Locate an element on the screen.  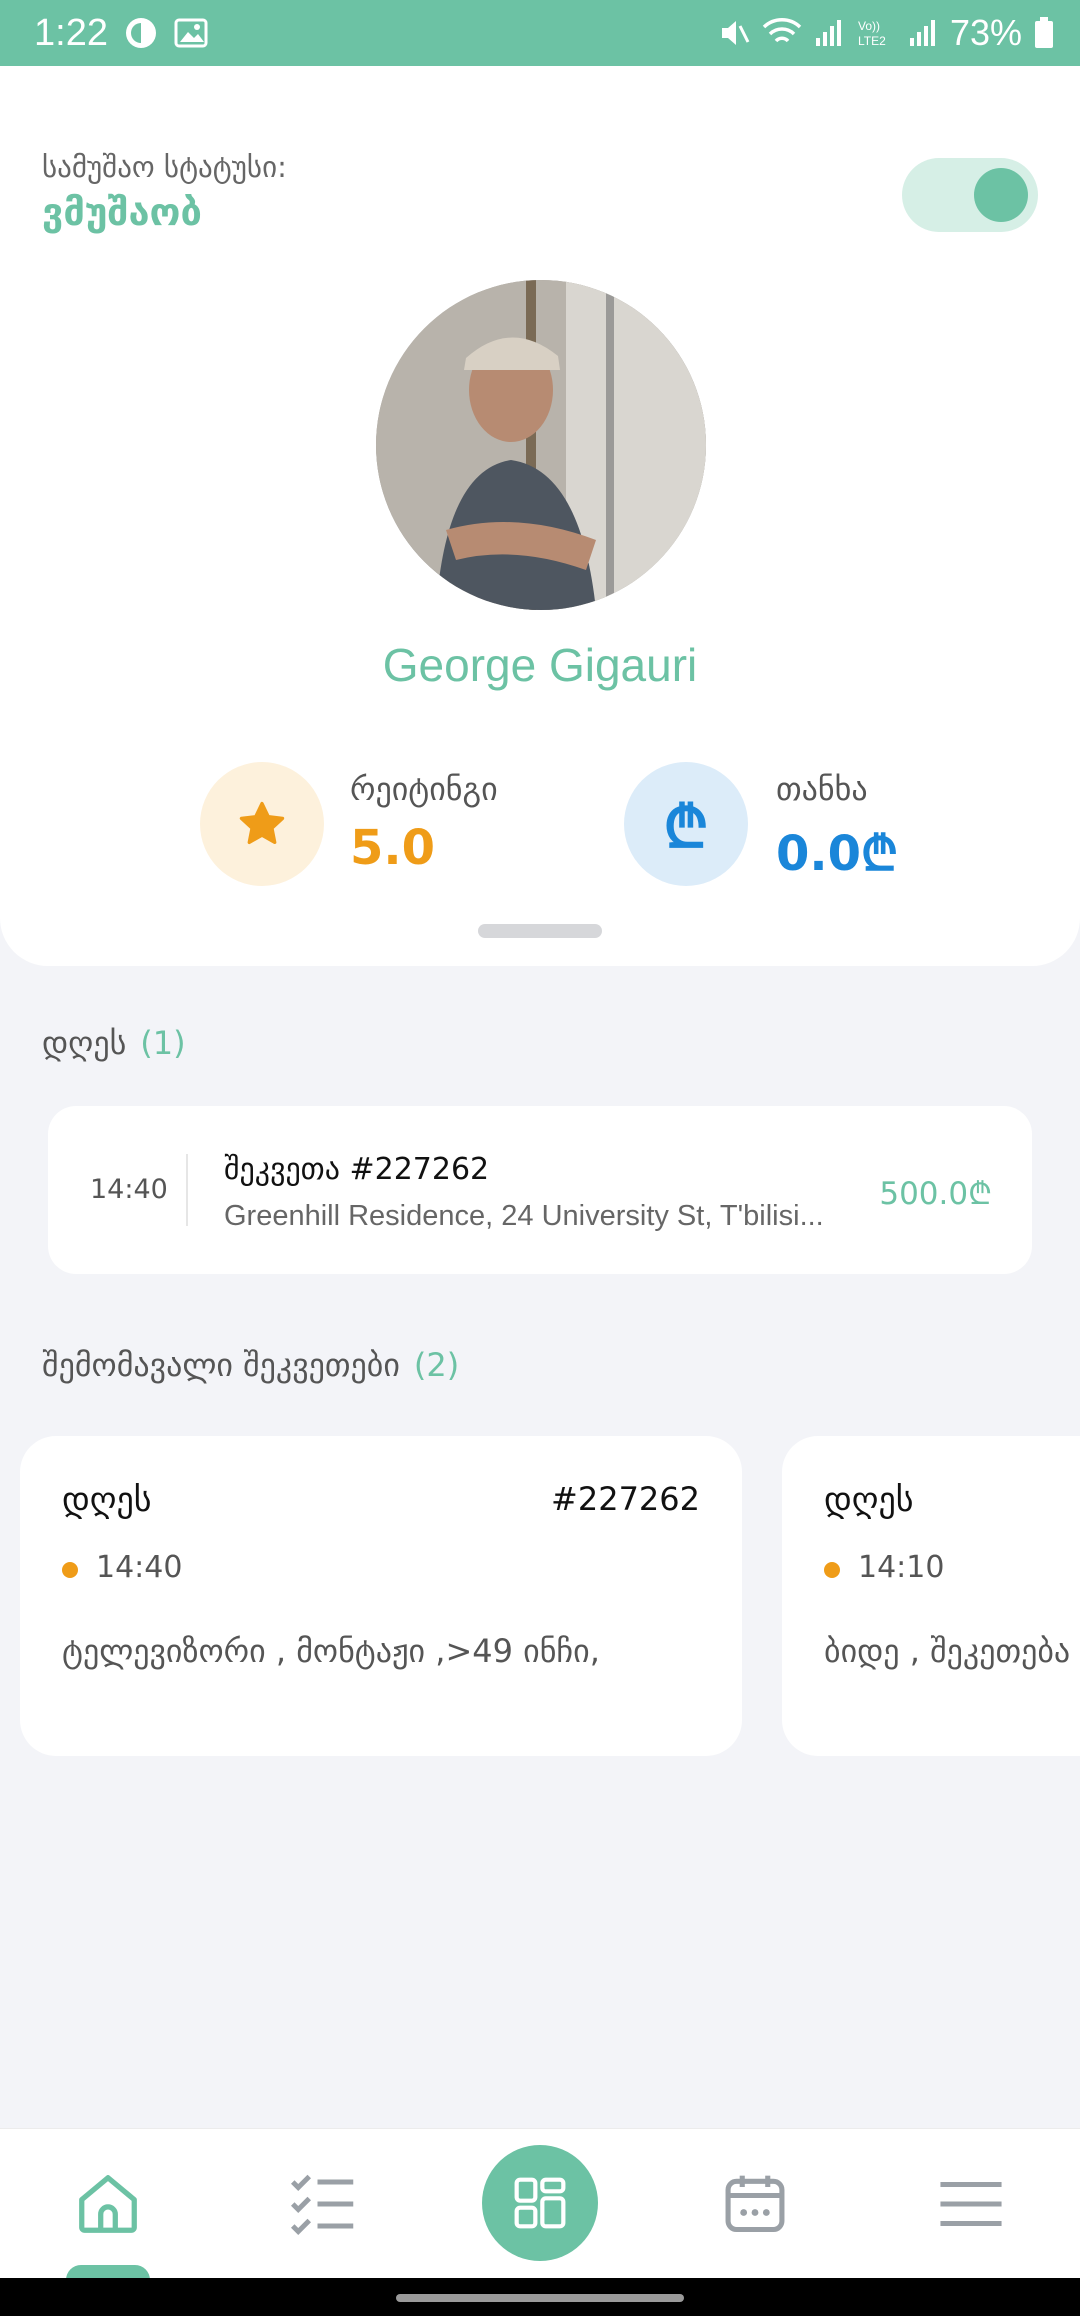
lari-icon: ₾ is located at coordinates (686, 826).